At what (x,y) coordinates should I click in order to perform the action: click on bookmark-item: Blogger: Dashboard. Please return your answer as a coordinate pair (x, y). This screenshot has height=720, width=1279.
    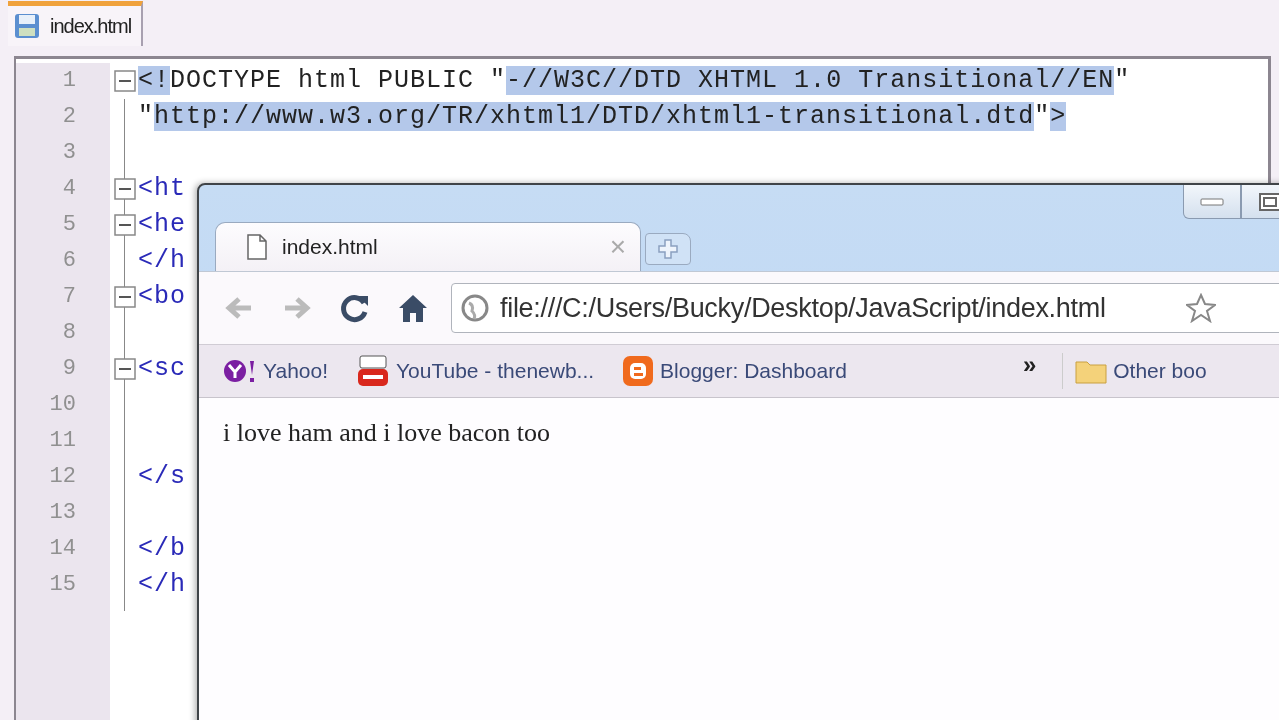
    Looking at the image, I should click on (734, 371).